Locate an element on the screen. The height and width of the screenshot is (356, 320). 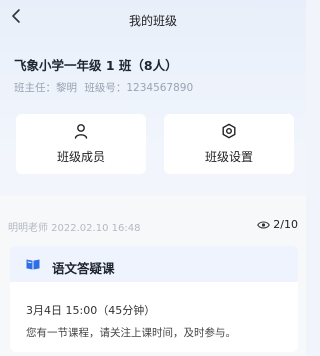
class-members-label: 班级成员 is located at coordinates (80, 157).